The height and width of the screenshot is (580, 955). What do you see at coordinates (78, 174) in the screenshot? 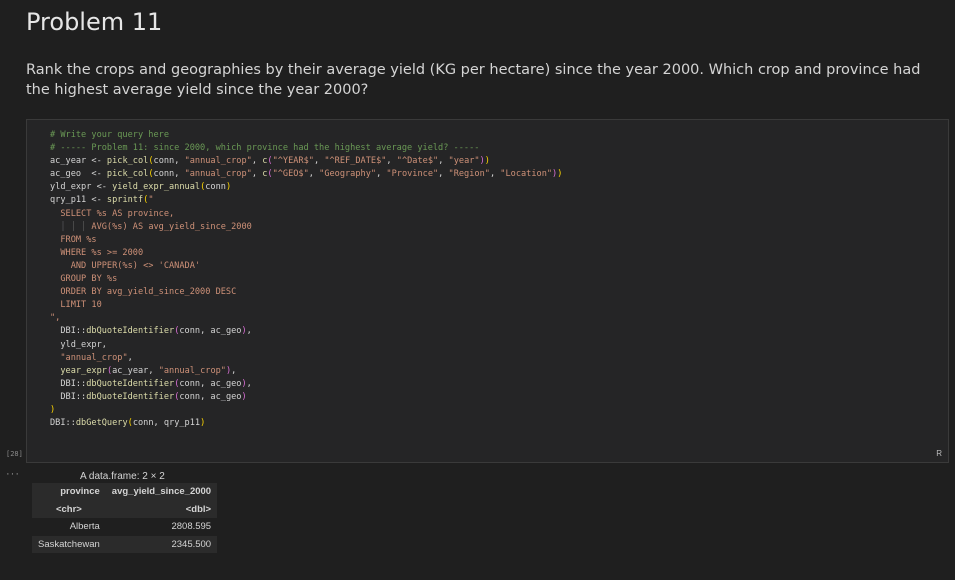
I see `code-token: ac_geo <-` at bounding box center [78, 174].